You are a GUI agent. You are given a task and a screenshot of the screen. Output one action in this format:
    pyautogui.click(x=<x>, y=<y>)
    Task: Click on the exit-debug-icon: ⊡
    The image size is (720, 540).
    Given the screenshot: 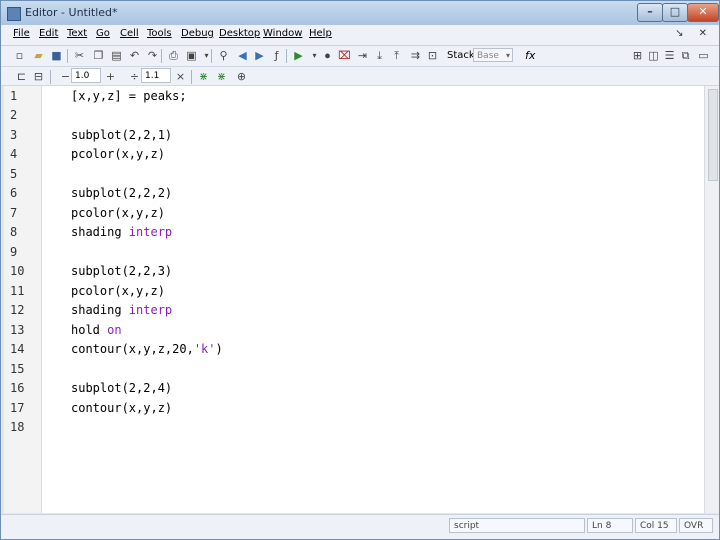 What is the action you would take?
    pyautogui.click(x=432, y=55)
    